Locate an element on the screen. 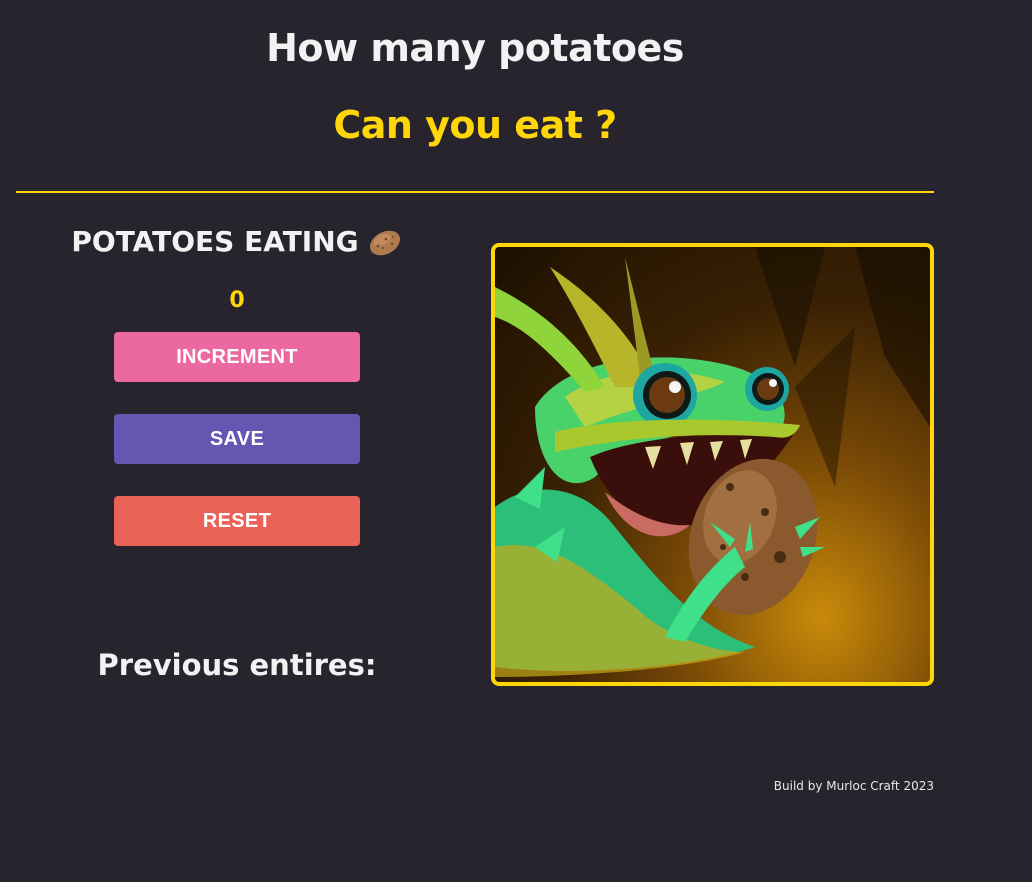 The width and height of the screenshot is (1032, 882). counter-heading: POTATOES EATING is located at coordinates (237, 242).